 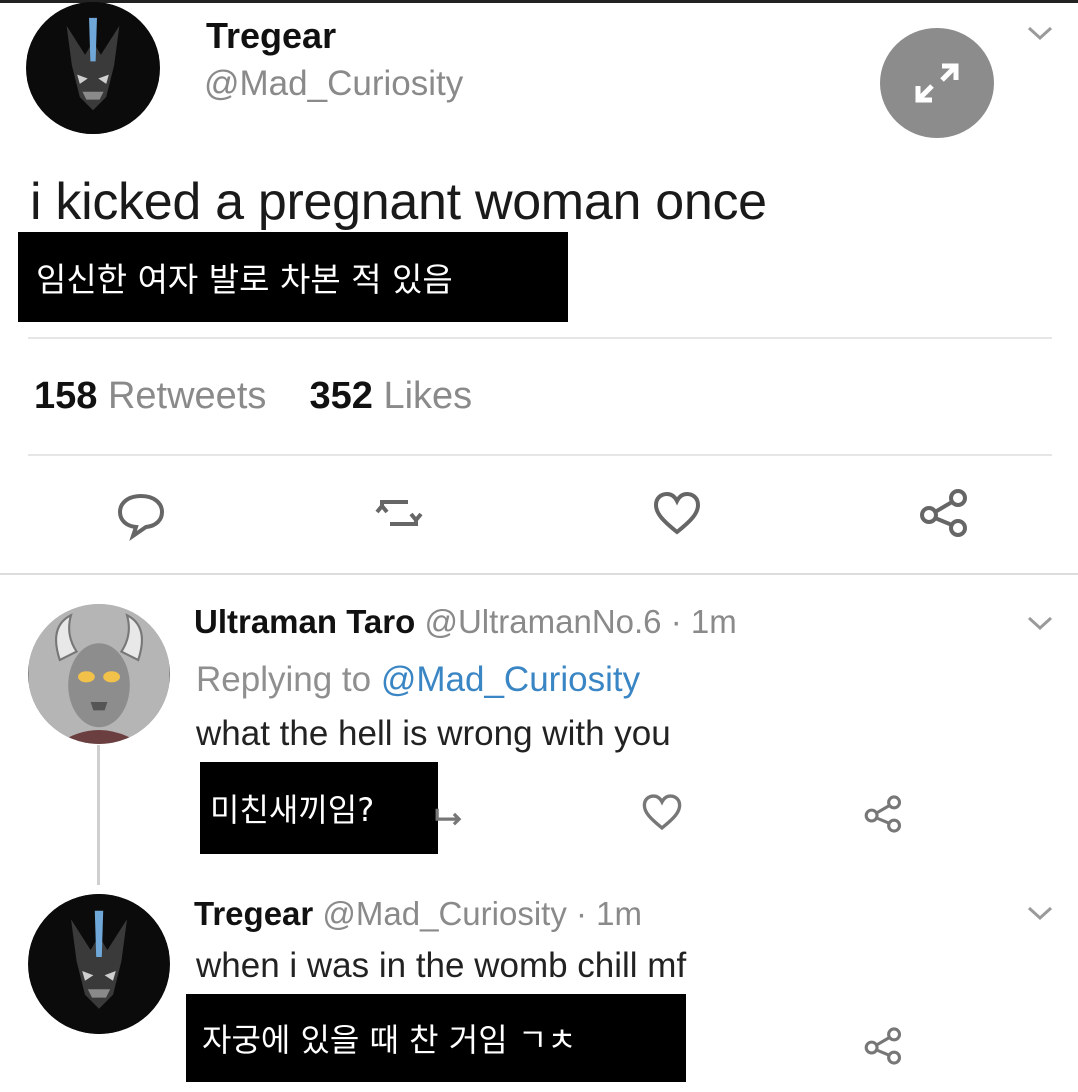 I want to click on expand-icon, so click(x=937, y=83).